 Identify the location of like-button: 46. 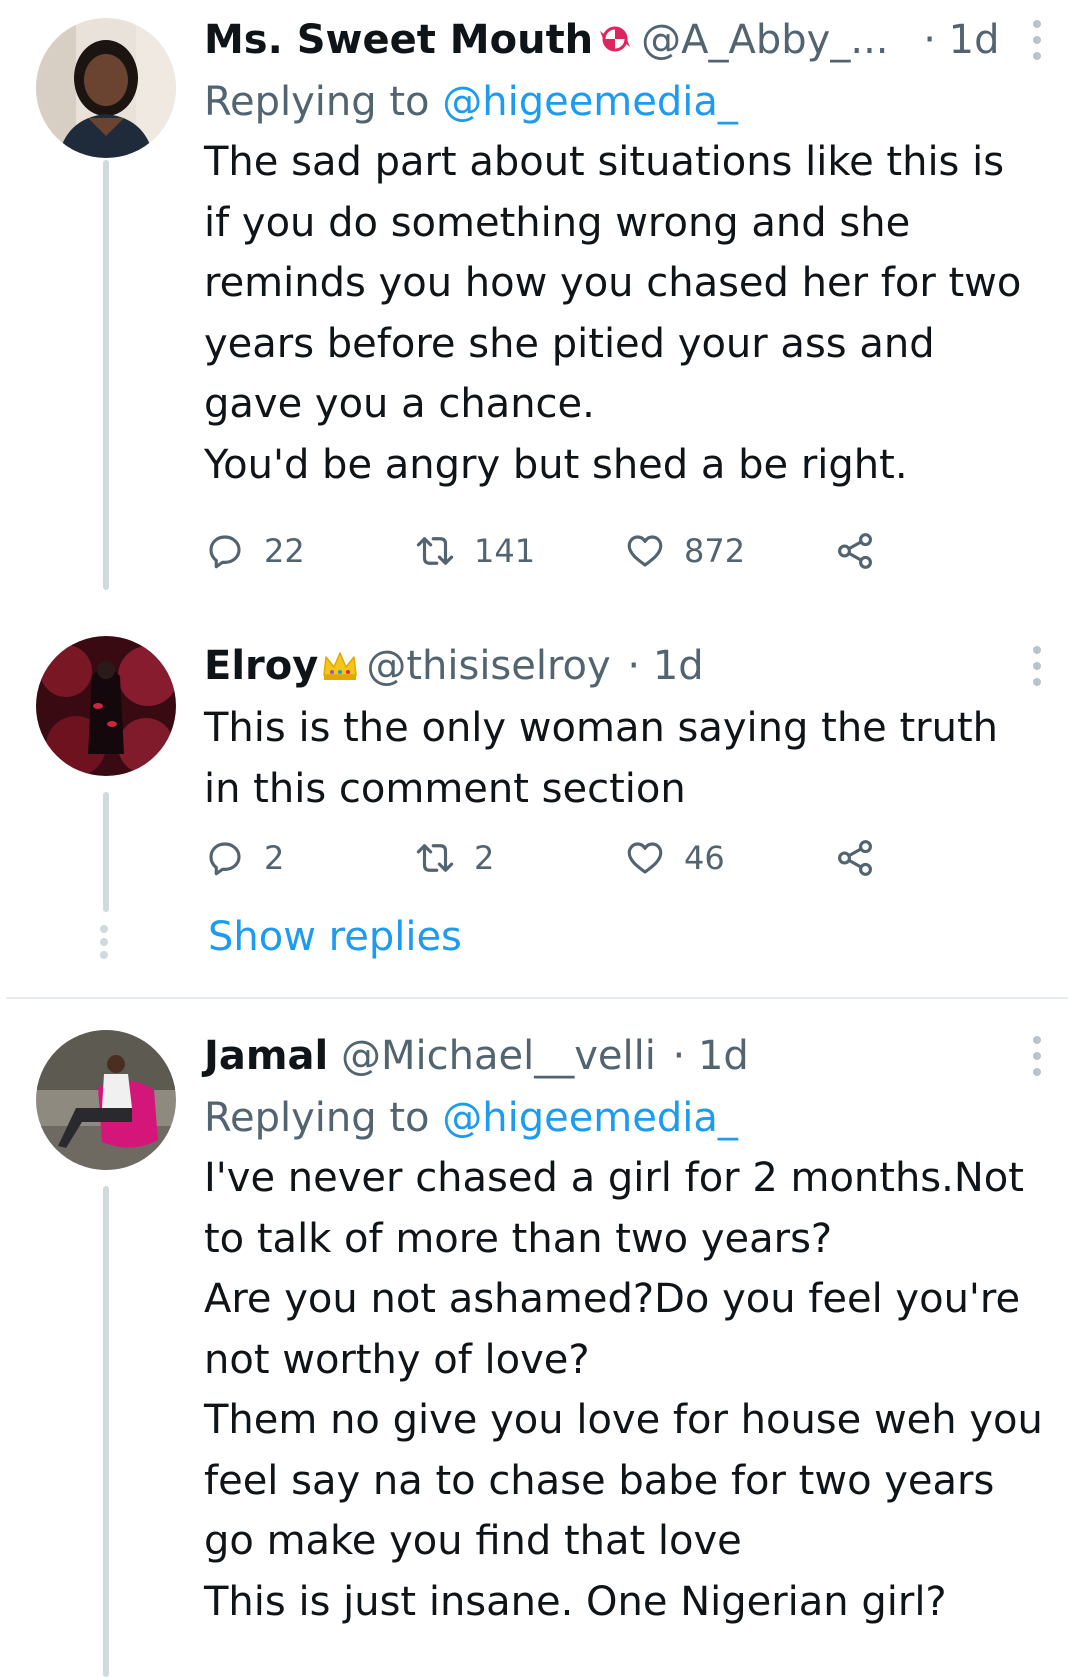
(674, 858).